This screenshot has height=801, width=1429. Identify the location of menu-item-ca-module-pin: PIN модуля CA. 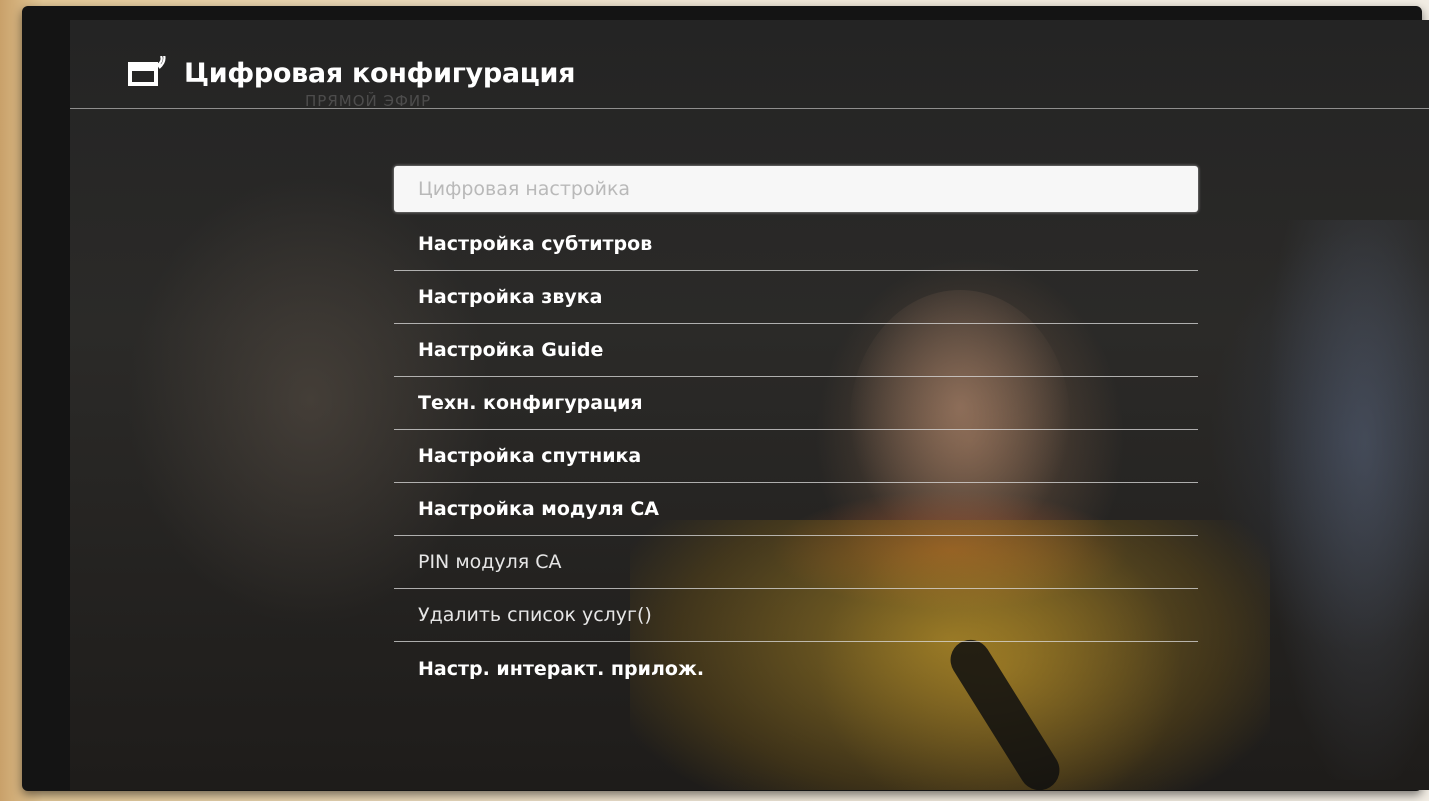
(796, 562).